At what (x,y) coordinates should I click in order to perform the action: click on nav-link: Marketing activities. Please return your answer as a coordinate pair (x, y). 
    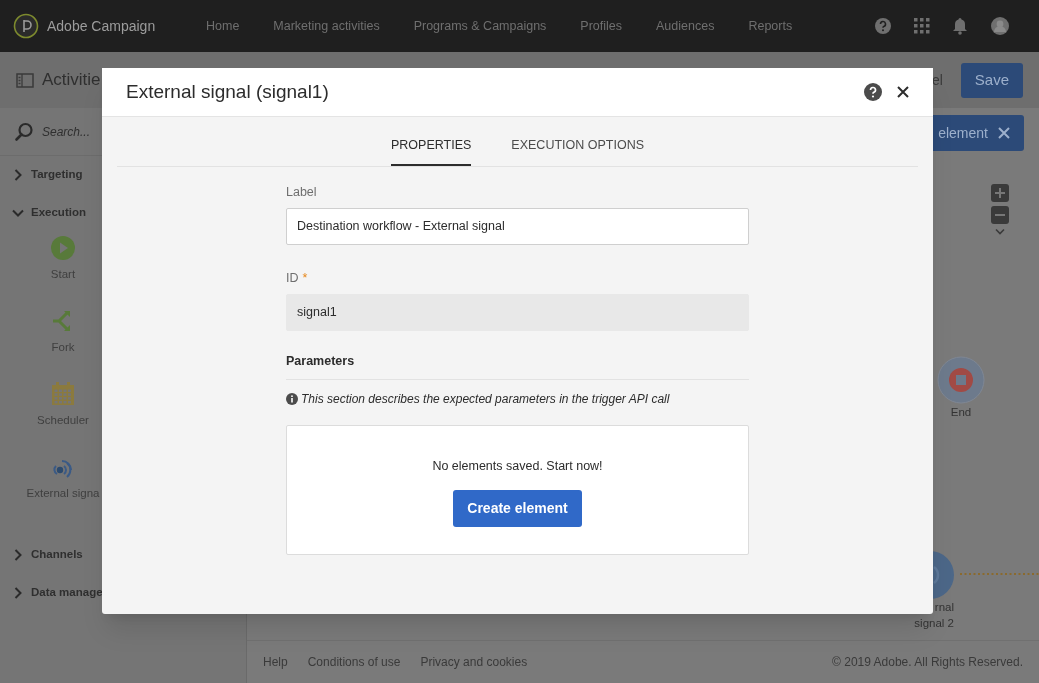
    Looking at the image, I should click on (326, 26).